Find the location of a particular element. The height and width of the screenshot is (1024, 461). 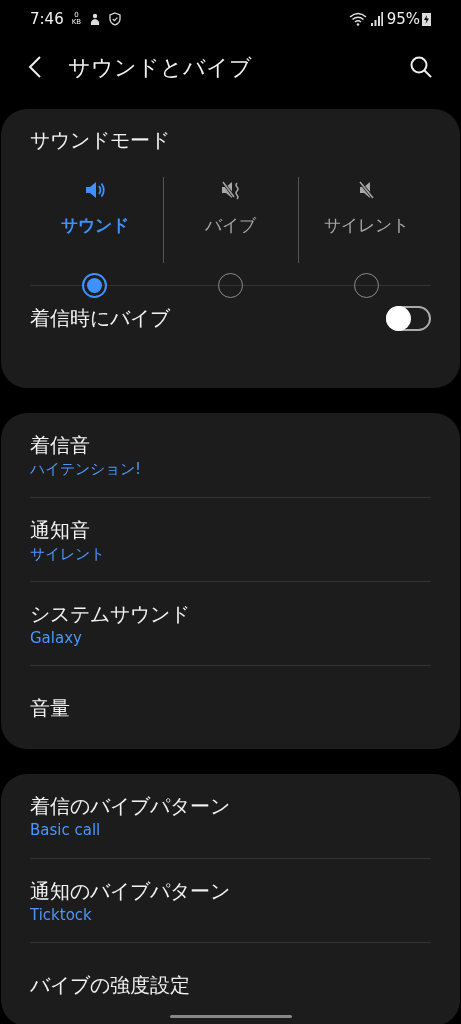

setting-title: システムサウンド is located at coordinates (230, 613).